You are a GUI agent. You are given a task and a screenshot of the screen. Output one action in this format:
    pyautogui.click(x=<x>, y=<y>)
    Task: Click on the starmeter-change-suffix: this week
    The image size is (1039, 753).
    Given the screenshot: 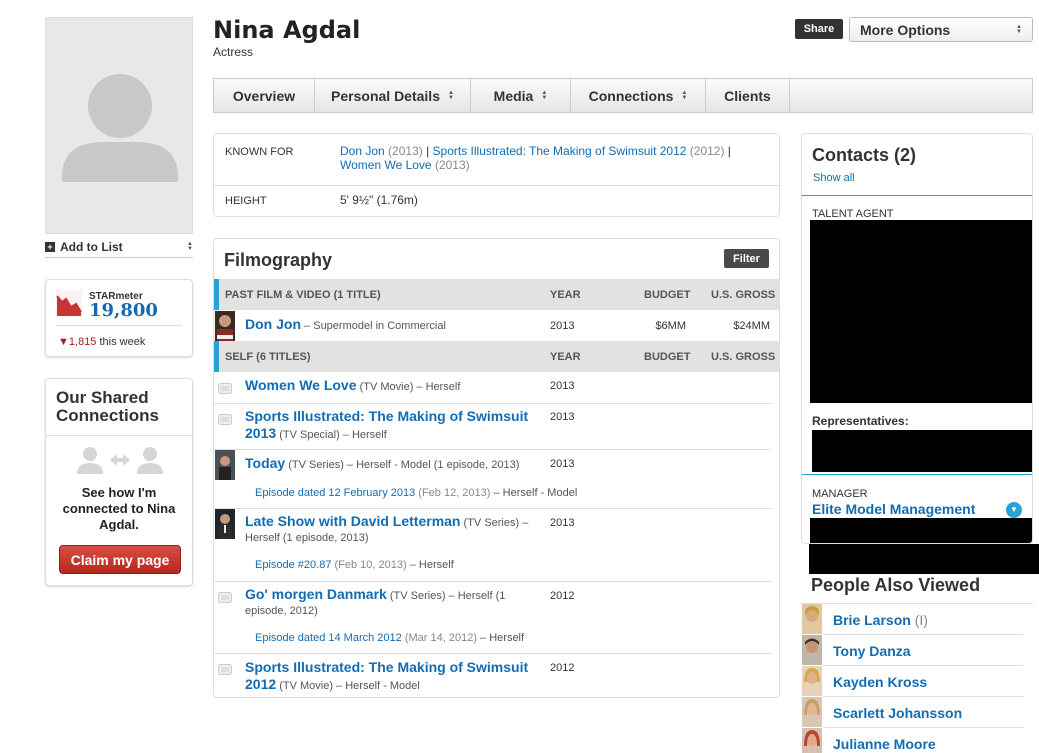 What is the action you would take?
    pyautogui.click(x=121, y=342)
    